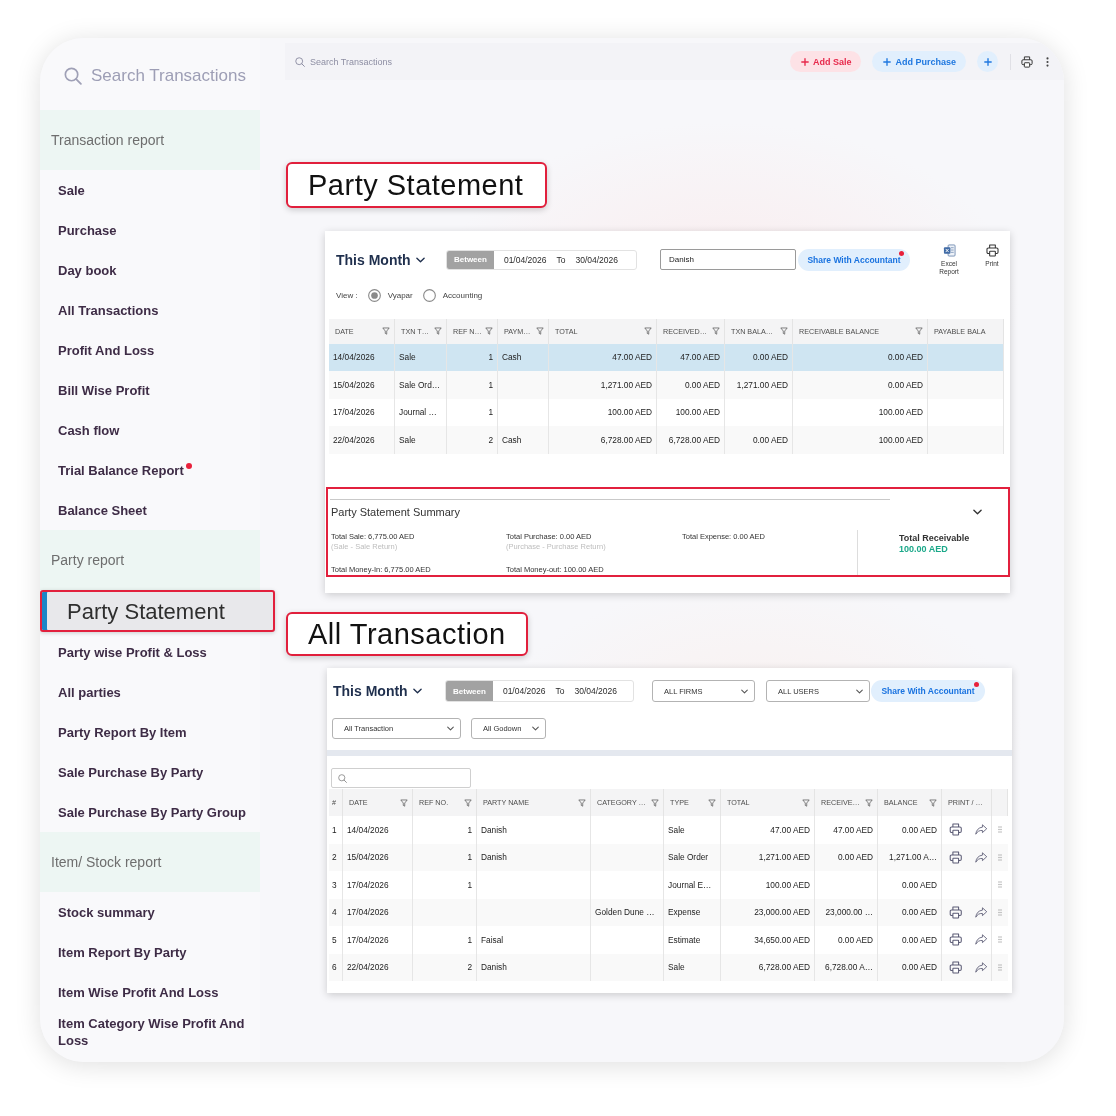 The width and height of the screenshot is (1116, 1116). What do you see at coordinates (596, 260) in the screenshot?
I see `to-date: 30/04/2026` at bounding box center [596, 260].